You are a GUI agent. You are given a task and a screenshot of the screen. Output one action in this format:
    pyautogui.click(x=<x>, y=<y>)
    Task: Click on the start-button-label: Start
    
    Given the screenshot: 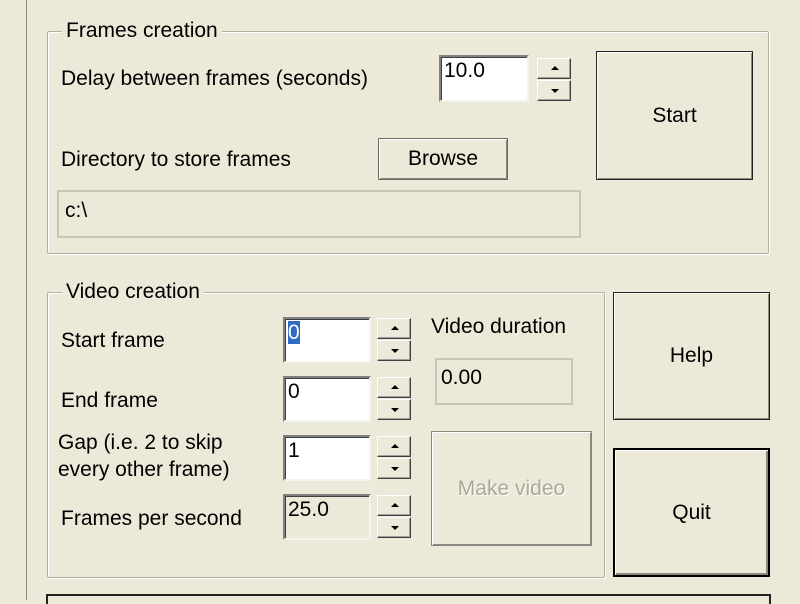 What is the action you would take?
    pyautogui.click(x=674, y=115)
    